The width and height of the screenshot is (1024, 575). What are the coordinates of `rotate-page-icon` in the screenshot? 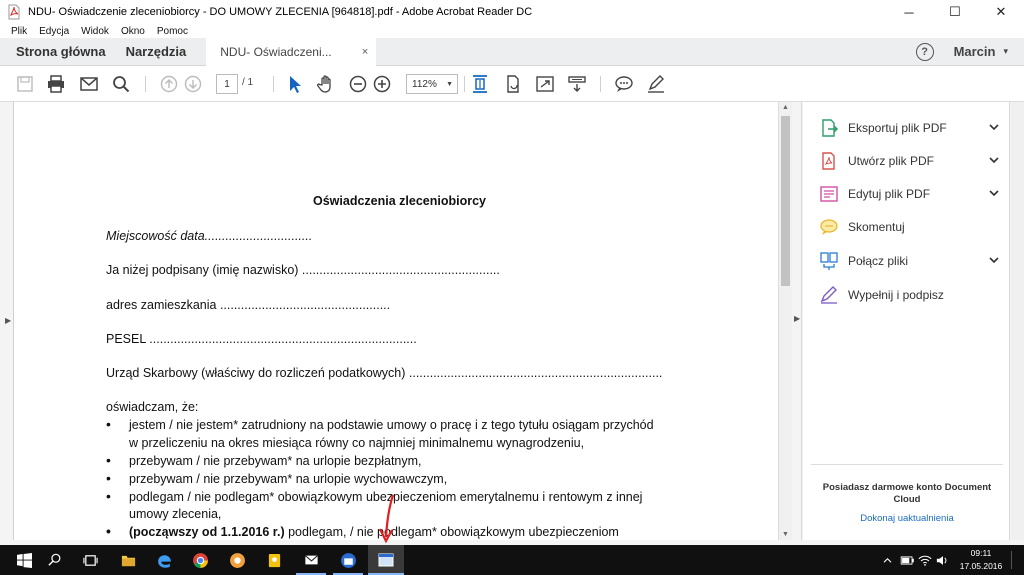 It's located at (513, 84).